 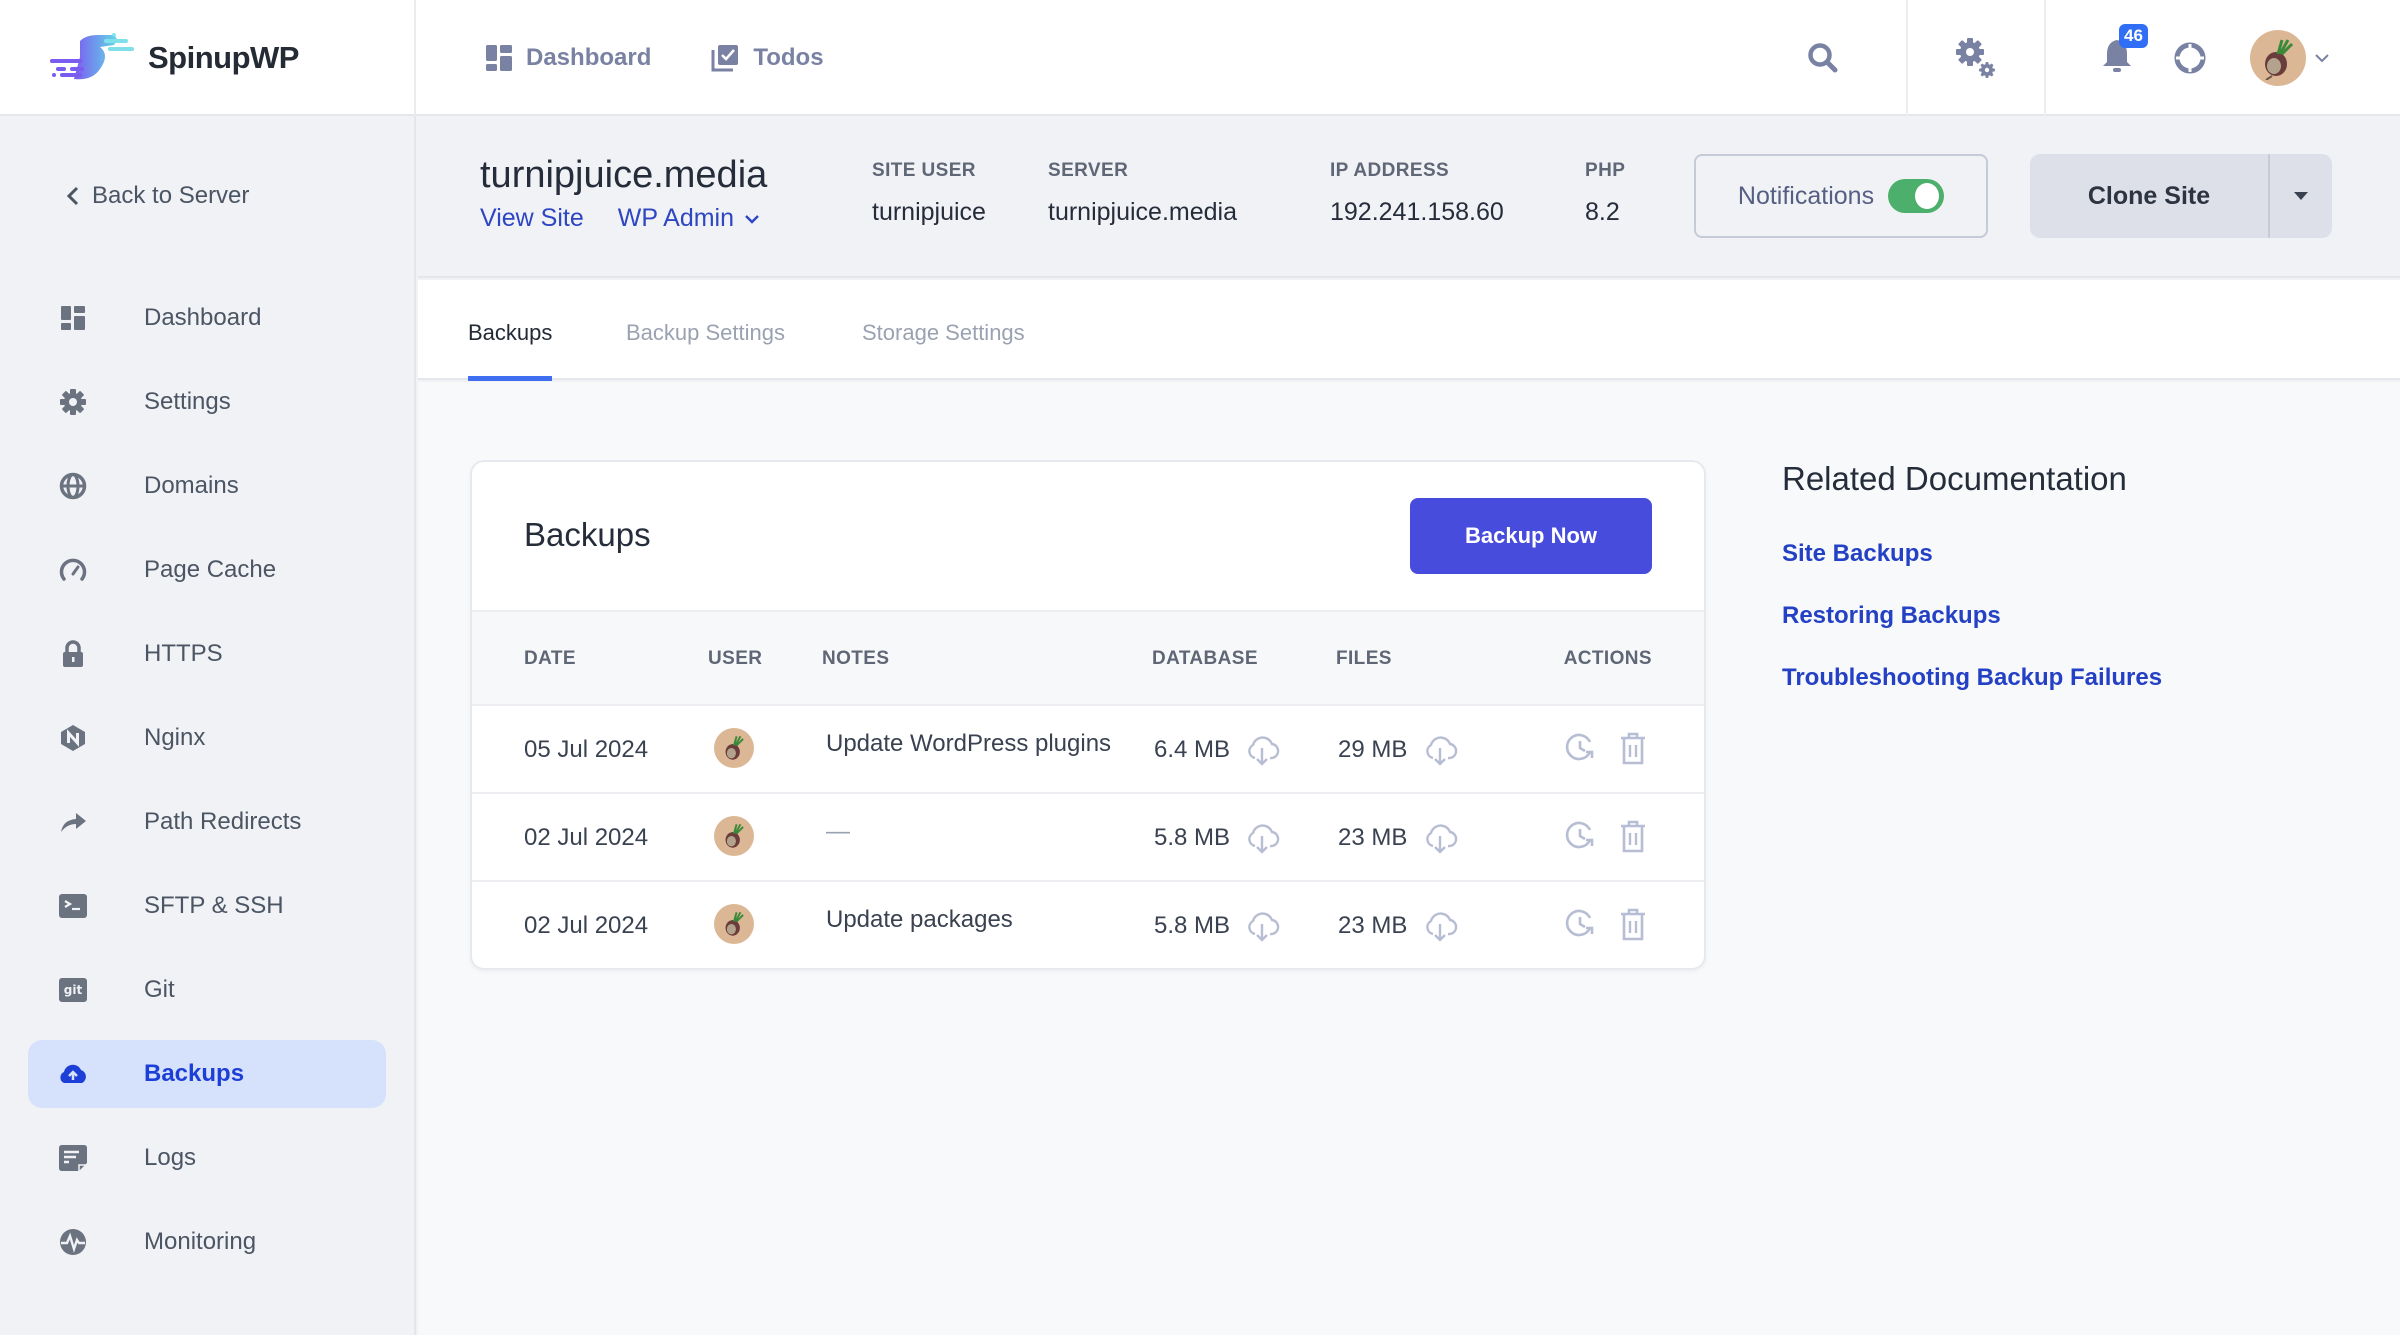 I want to click on lock-icon, so click(x=73, y=653).